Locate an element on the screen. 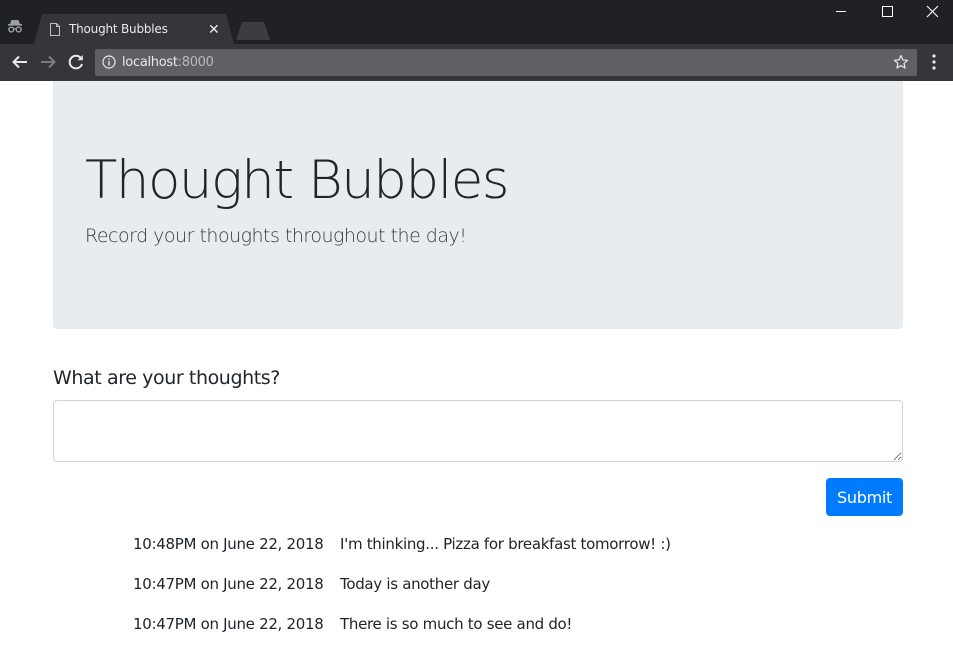  window-close-icon is located at coordinates (931, 12).